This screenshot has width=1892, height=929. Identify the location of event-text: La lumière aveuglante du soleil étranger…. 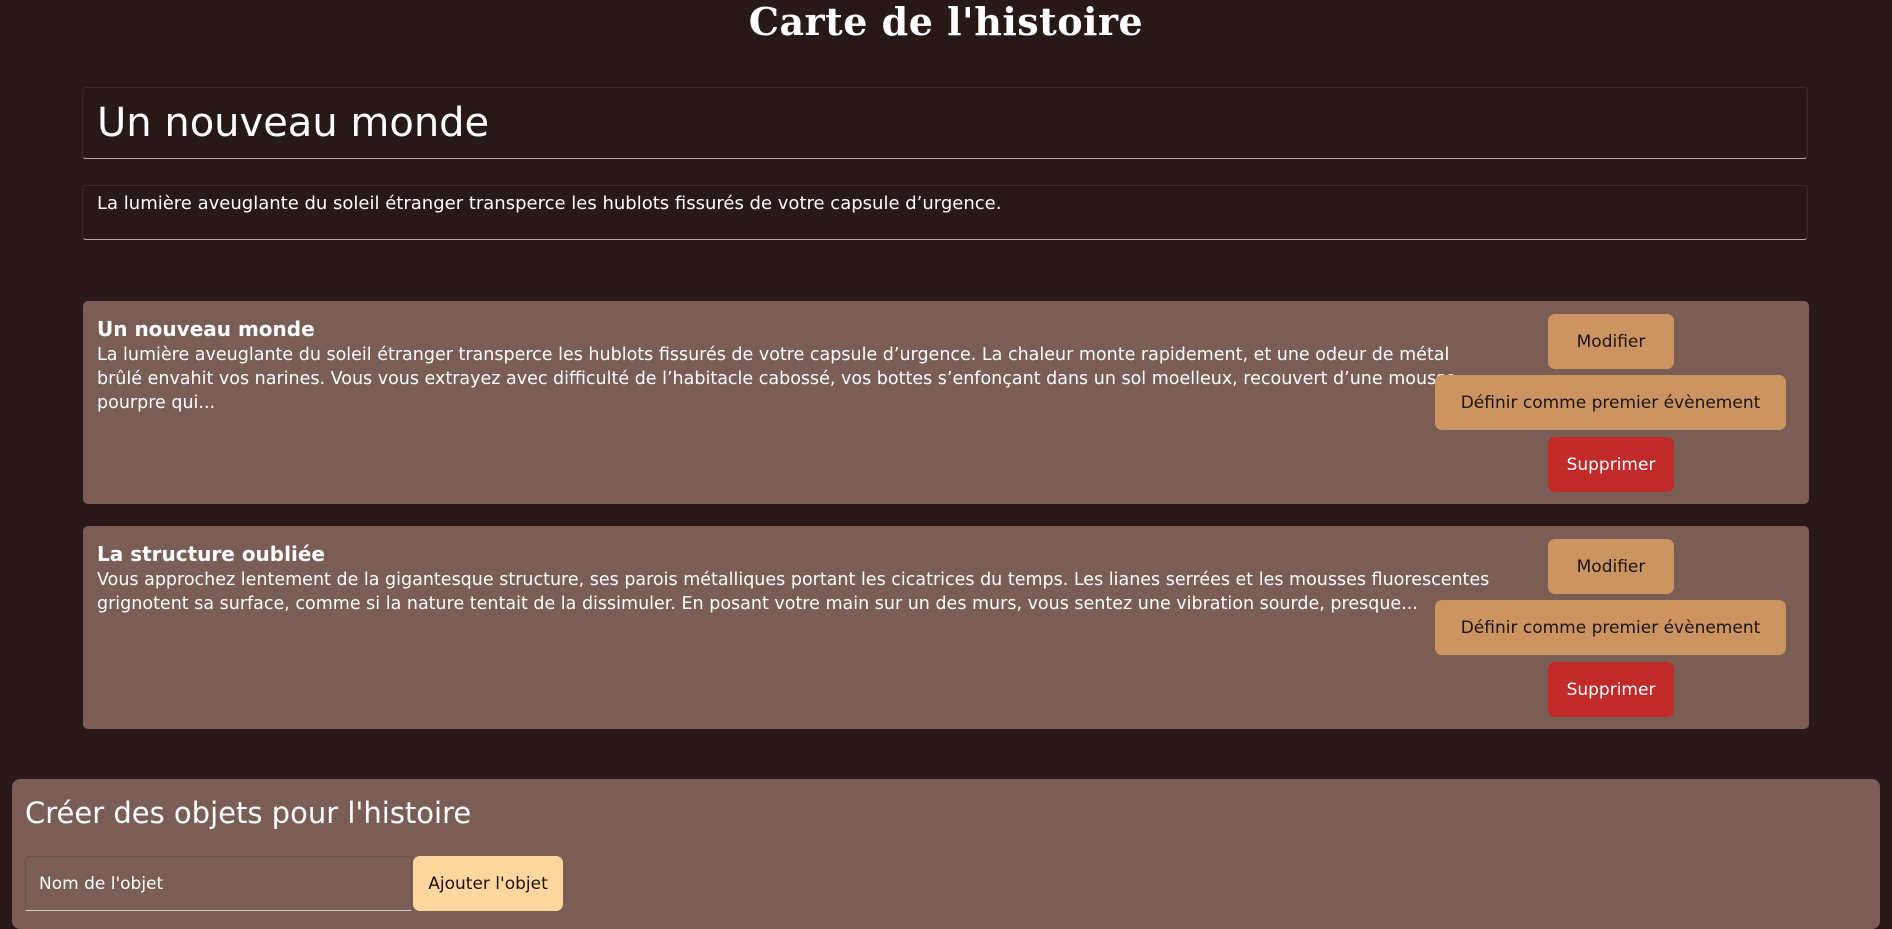
(777, 379).